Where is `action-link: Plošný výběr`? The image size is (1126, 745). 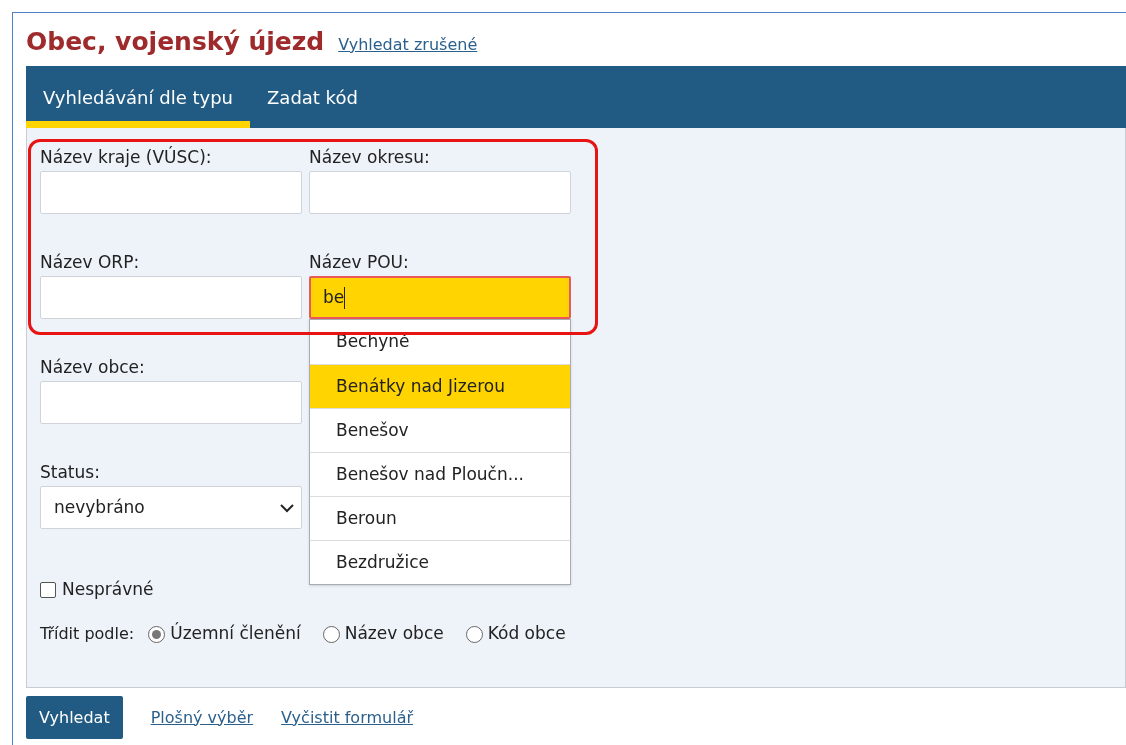 action-link: Plošný výběr is located at coordinates (202, 717).